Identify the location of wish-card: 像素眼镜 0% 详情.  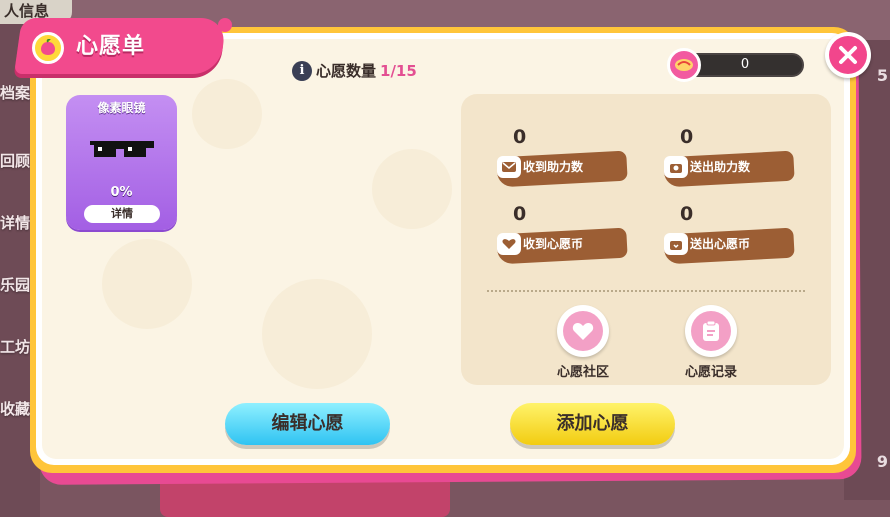
(121, 162).